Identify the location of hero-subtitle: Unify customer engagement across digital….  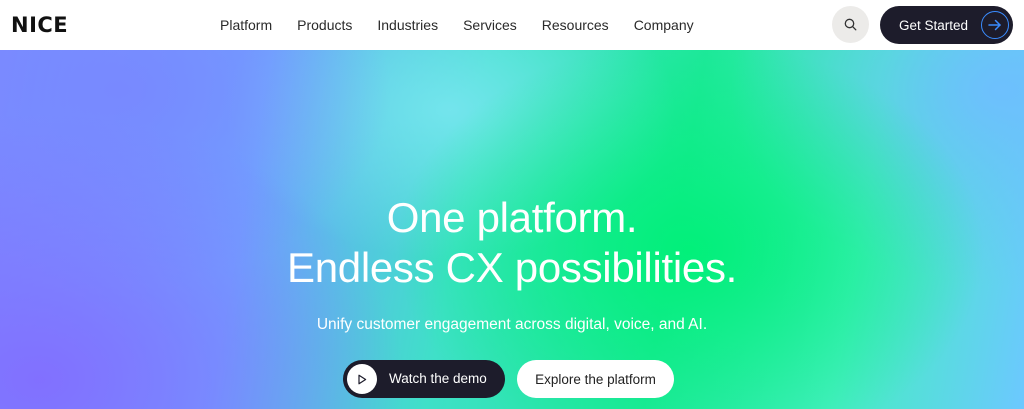
(512, 324).